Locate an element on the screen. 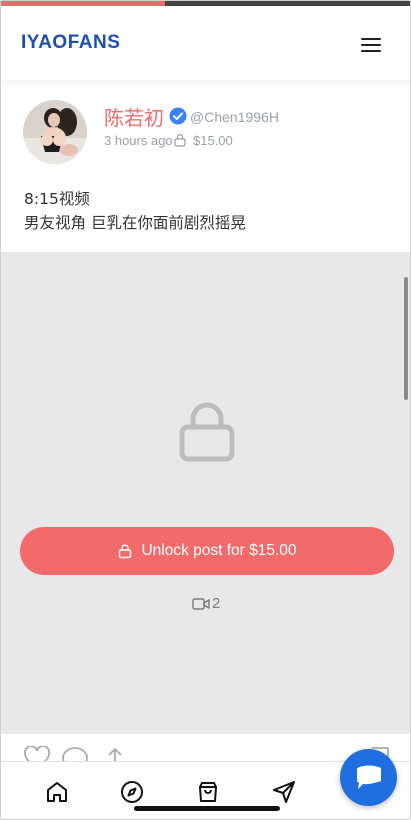 The image size is (411, 820). chat-button is located at coordinates (368, 777).